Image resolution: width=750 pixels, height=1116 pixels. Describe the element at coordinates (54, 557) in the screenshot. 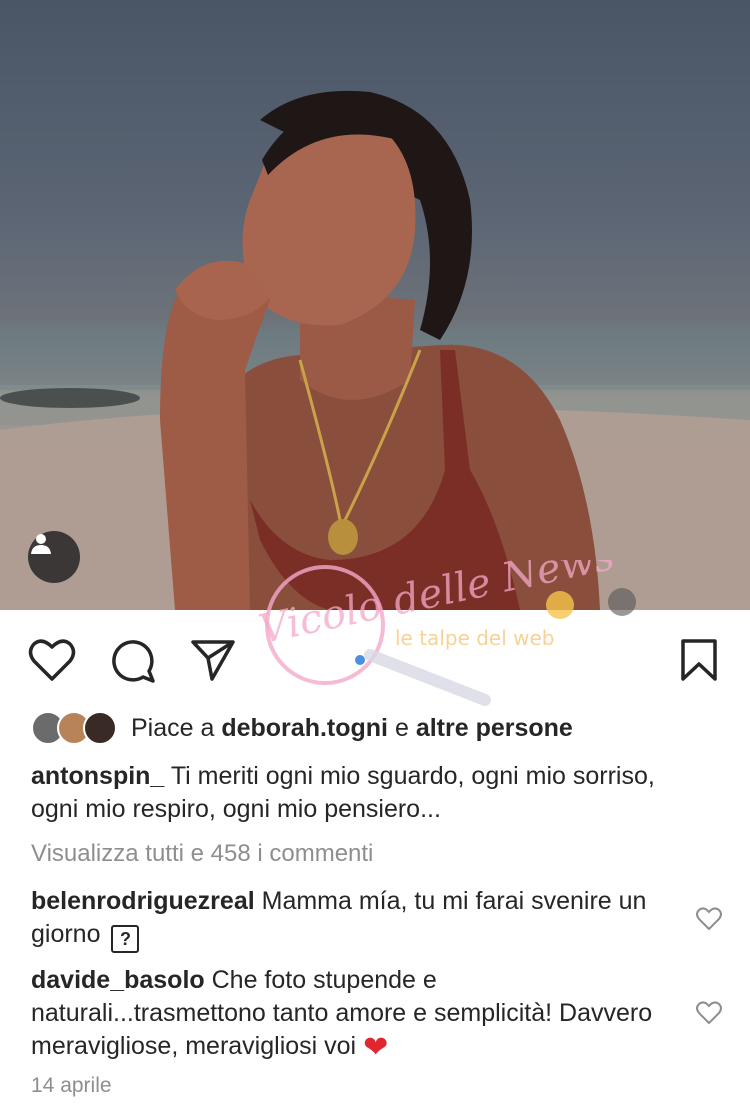

I see `tag-people-button` at that location.